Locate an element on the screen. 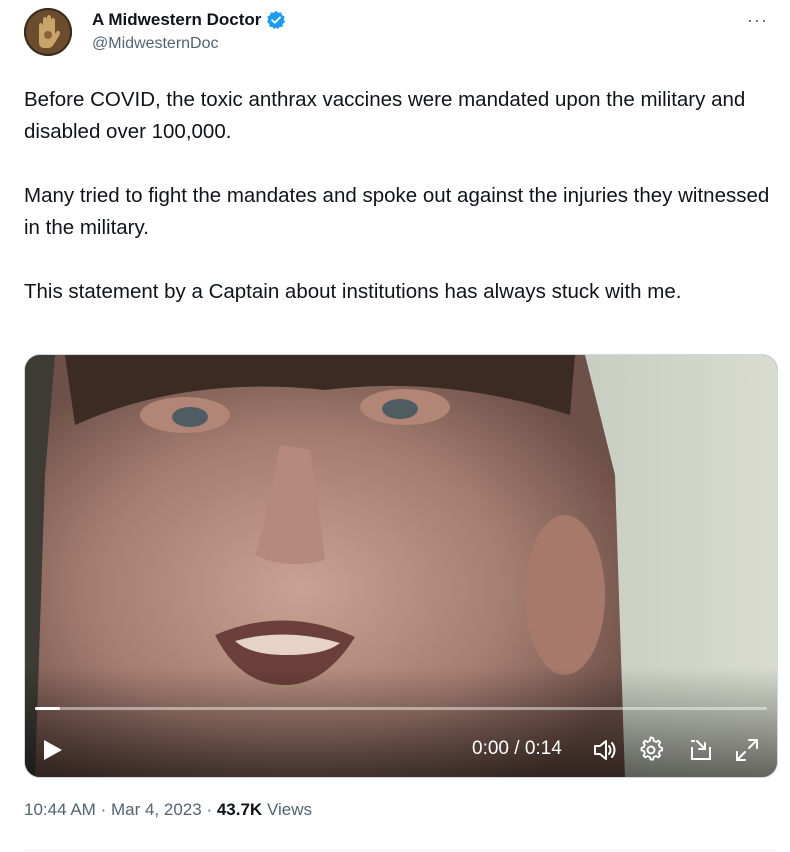 Image resolution: width=790 pixels, height=852 pixels. author-handle: @MidwesternDoc is located at coordinates (189, 44).